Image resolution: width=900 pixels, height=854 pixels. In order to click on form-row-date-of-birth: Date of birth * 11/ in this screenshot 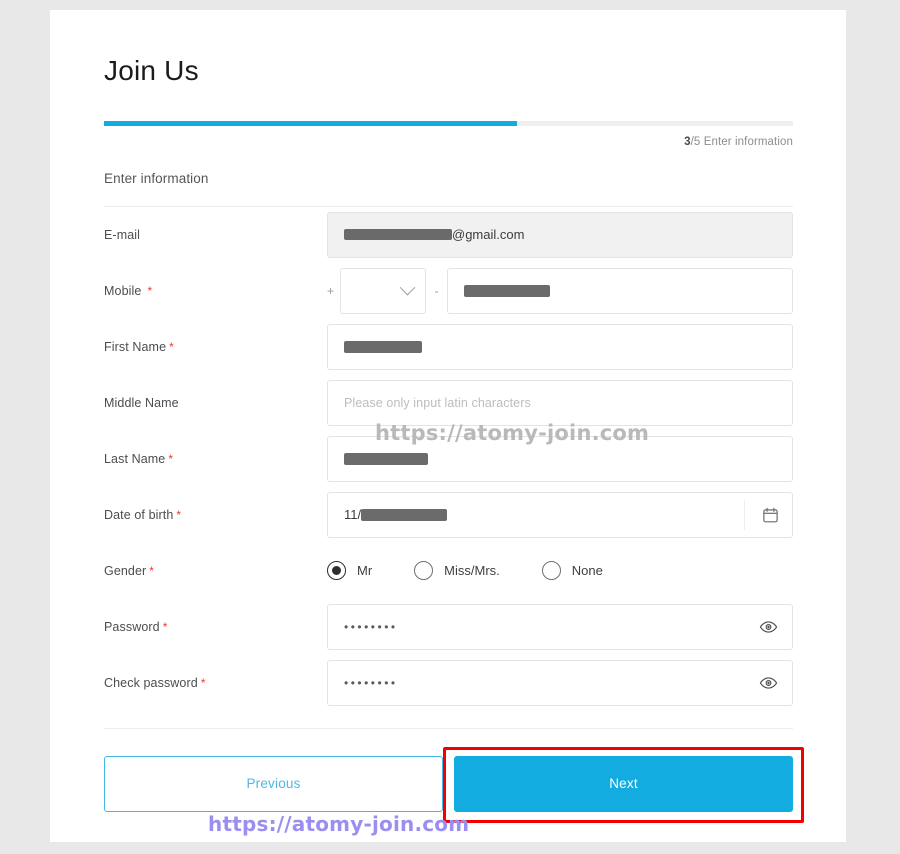, I will do `click(448, 515)`.